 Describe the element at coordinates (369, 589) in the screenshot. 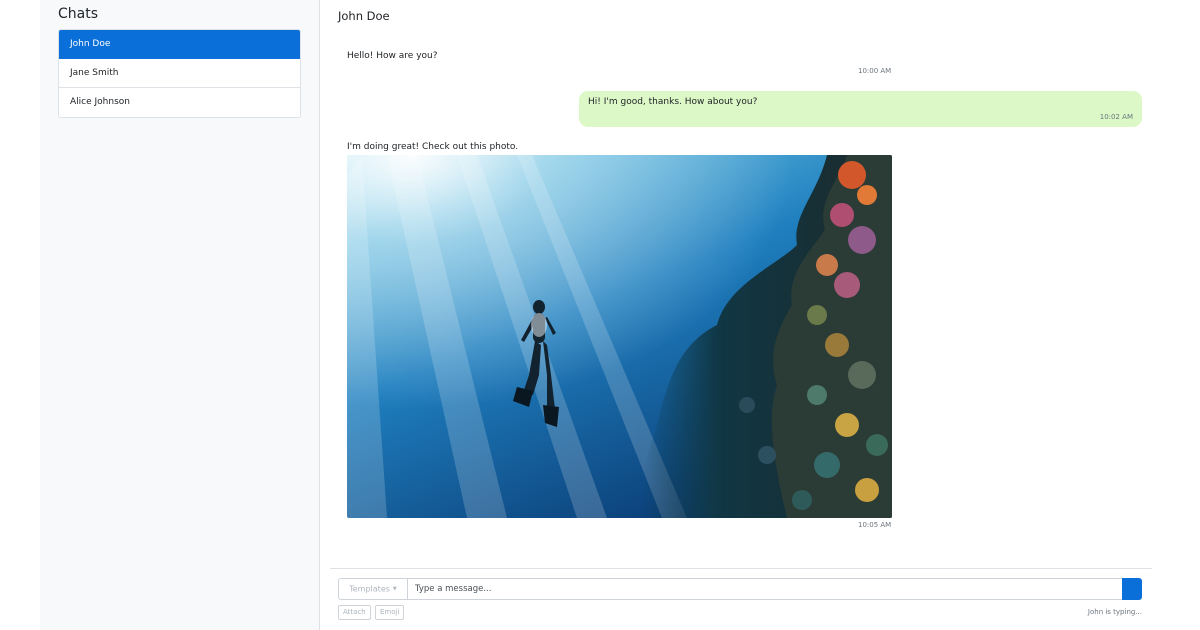

I see `templates-label: Templates` at that location.